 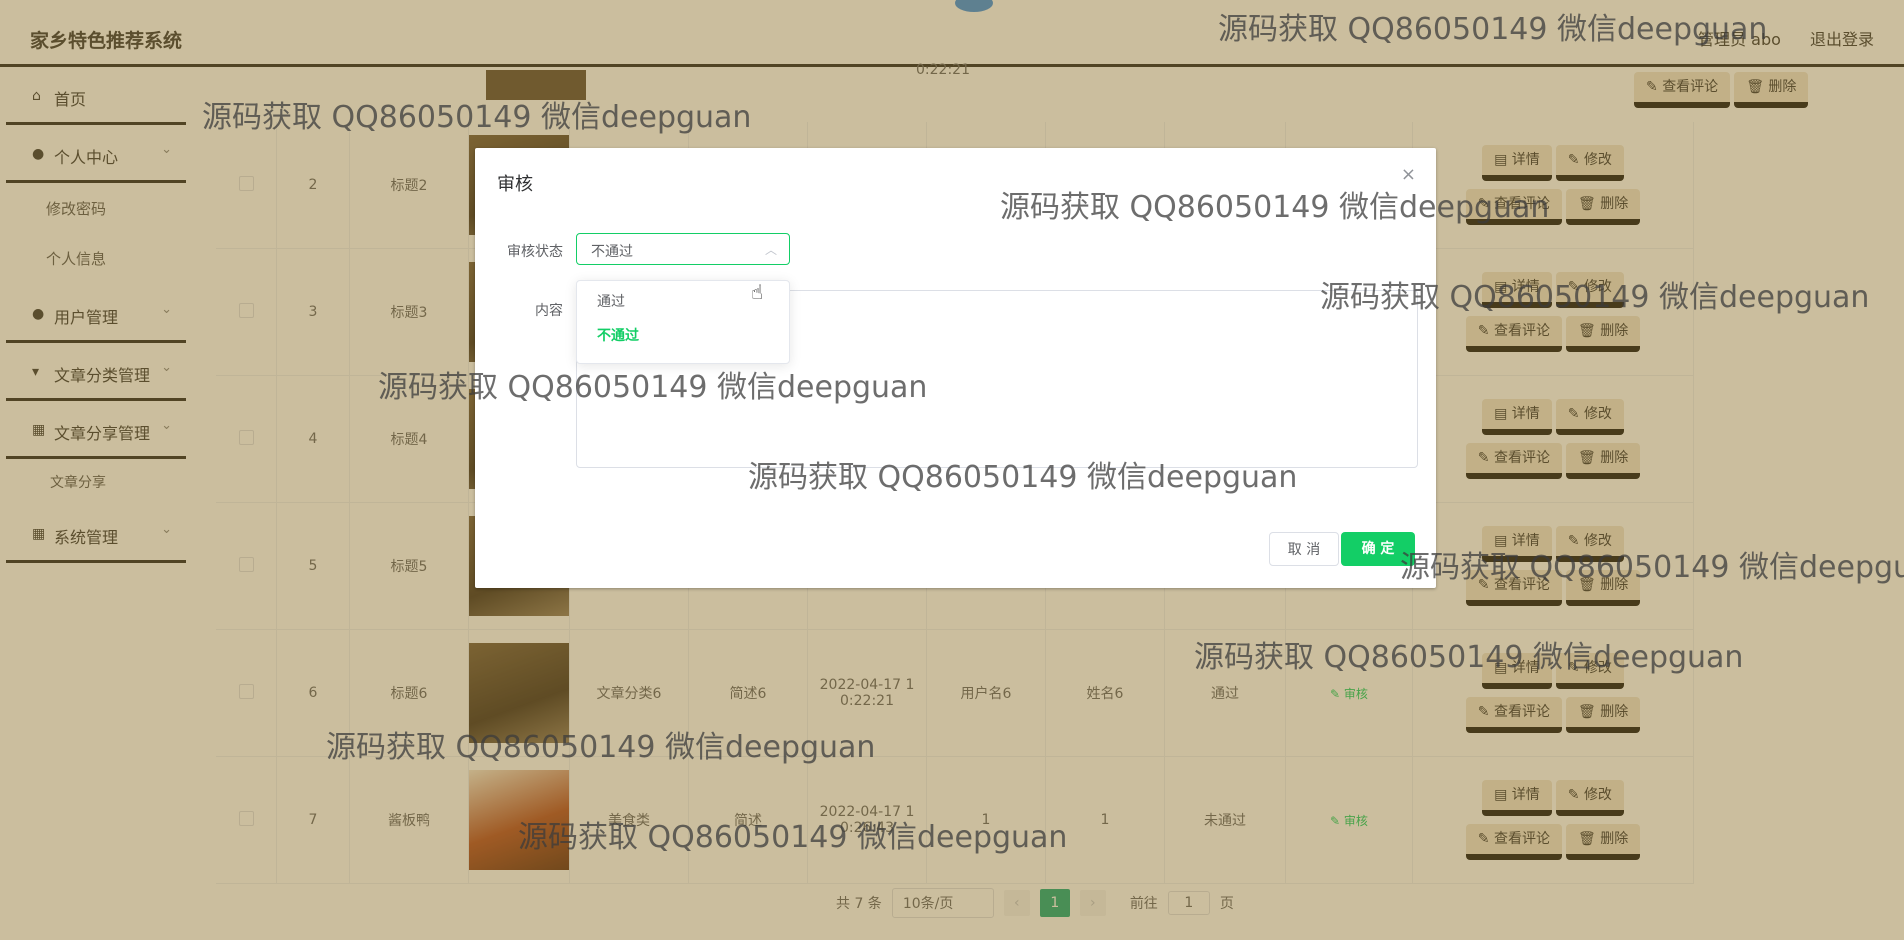 I want to click on option-fail: 不通过, so click(x=683, y=336).